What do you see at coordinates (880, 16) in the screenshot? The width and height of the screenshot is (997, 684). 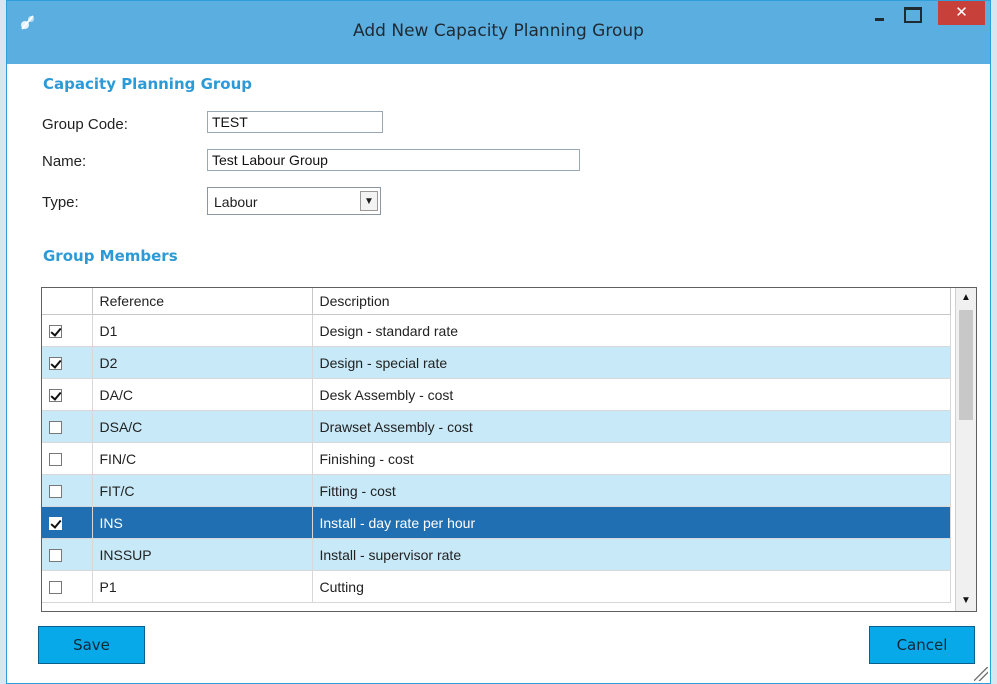 I see `minimize-button` at bounding box center [880, 16].